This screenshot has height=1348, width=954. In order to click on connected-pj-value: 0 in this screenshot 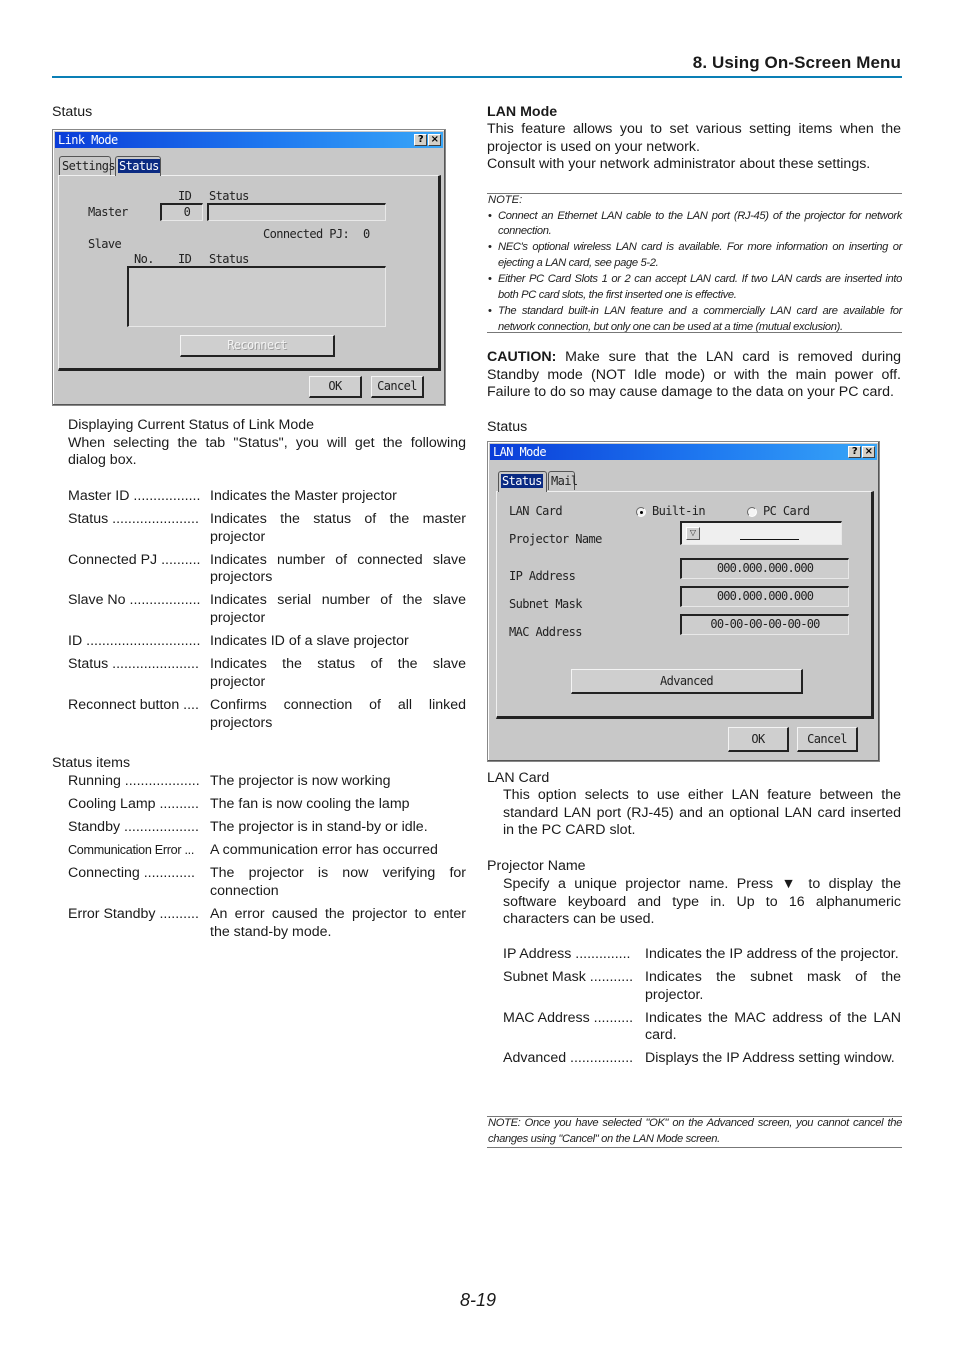, I will do `click(366, 234)`.